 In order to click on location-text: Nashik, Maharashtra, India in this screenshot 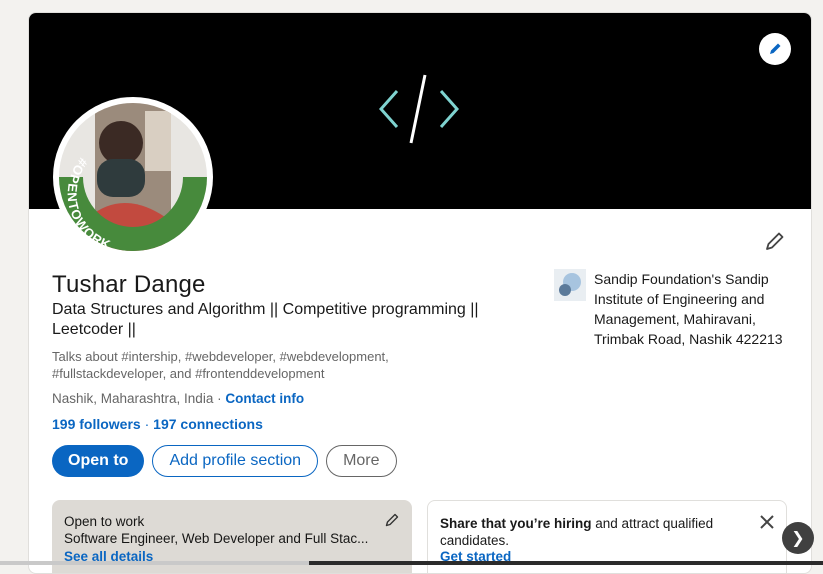, I will do `click(133, 398)`.